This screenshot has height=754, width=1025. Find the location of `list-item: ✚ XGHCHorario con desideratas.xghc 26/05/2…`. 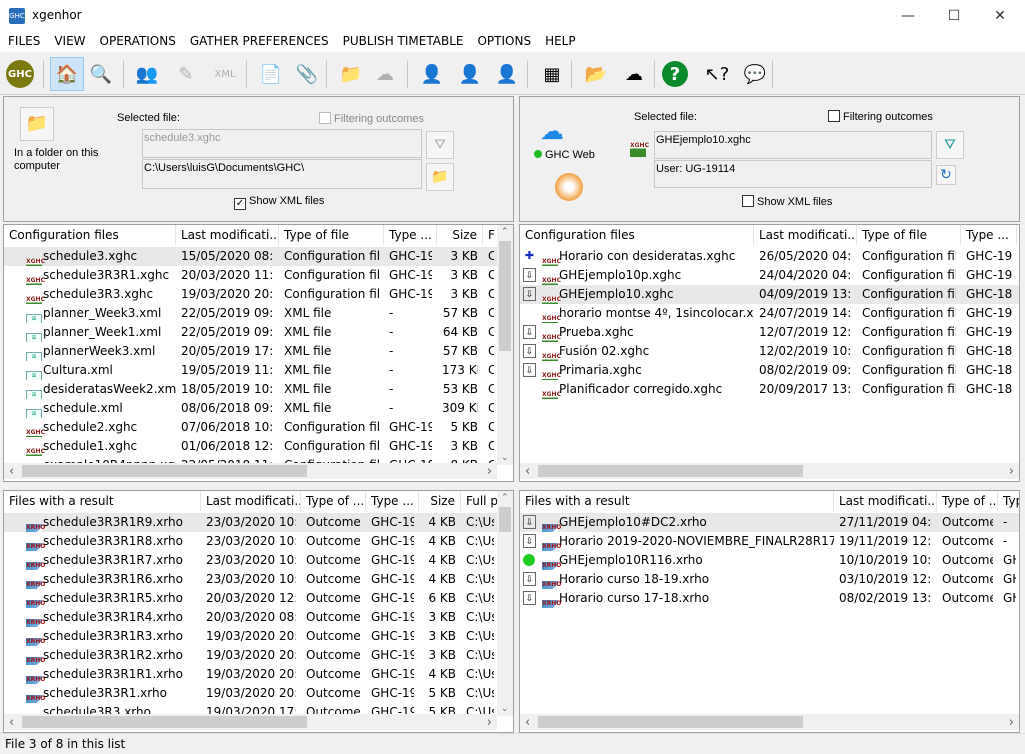

list-item: ✚ XGHCHorario con desideratas.xghc 26/05/2… is located at coordinates (769, 256).